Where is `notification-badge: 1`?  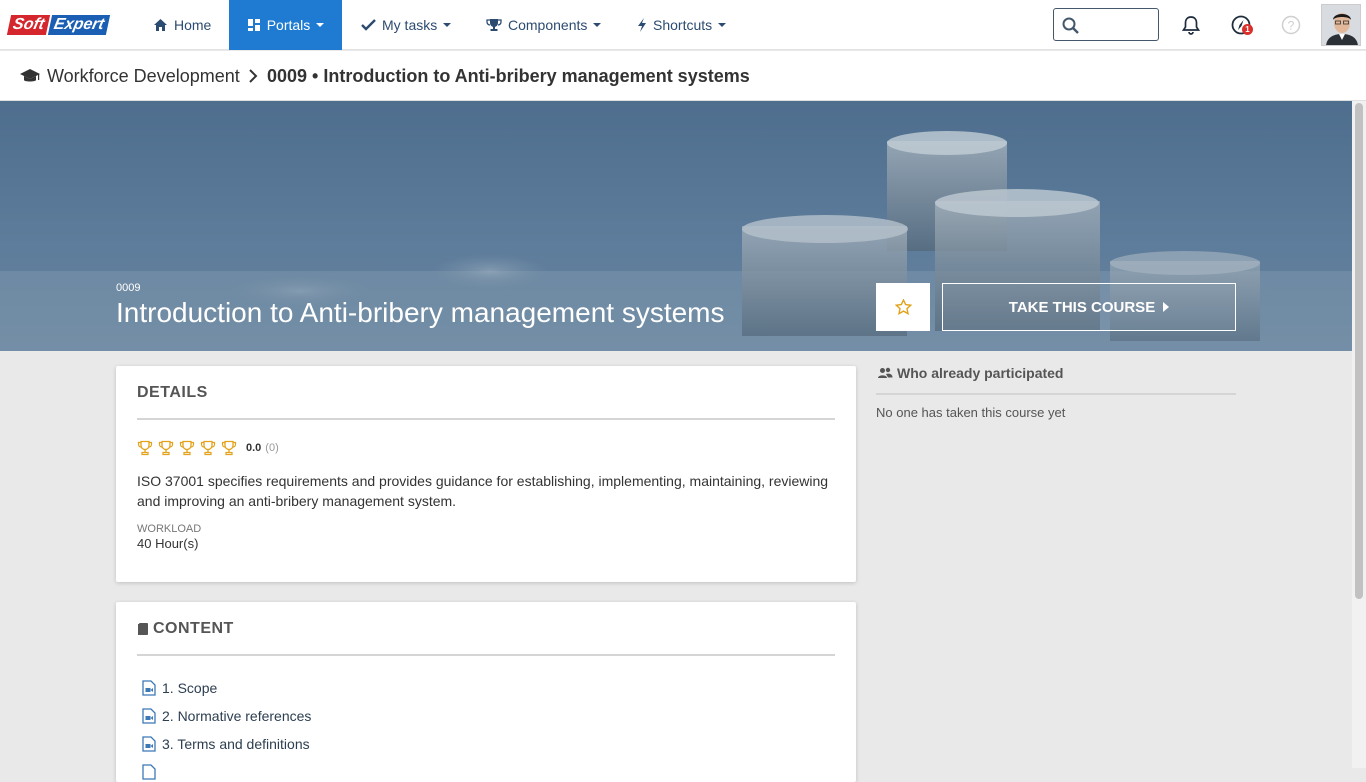 notification-badge: 1 is located at coordinates (1247, 29).